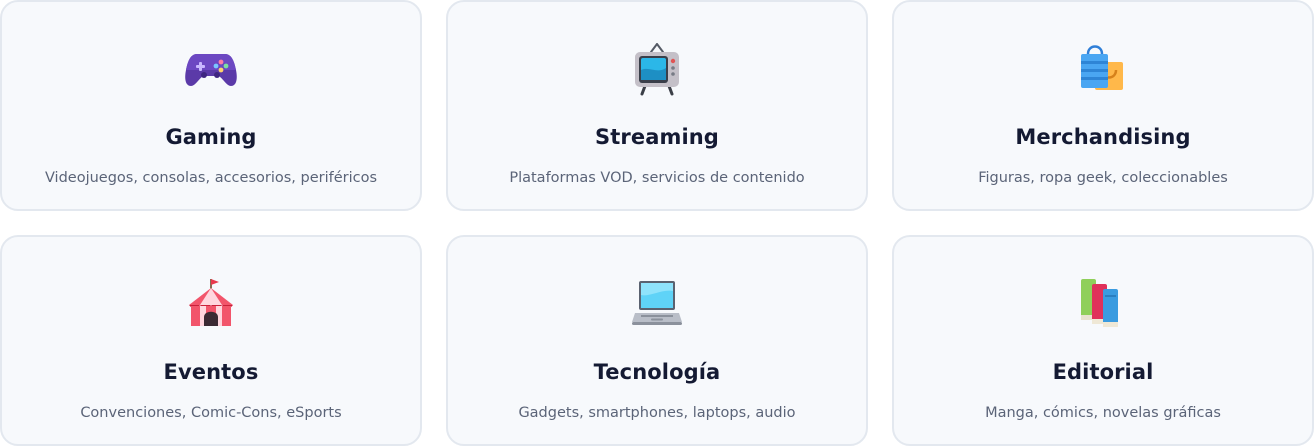 The height and width of the screenshot is (448, 1314). What do you see at coordinates (1103, 68) in the screenshot?
I see `shopping-bags-icon` at bounding box center [1103, 68].